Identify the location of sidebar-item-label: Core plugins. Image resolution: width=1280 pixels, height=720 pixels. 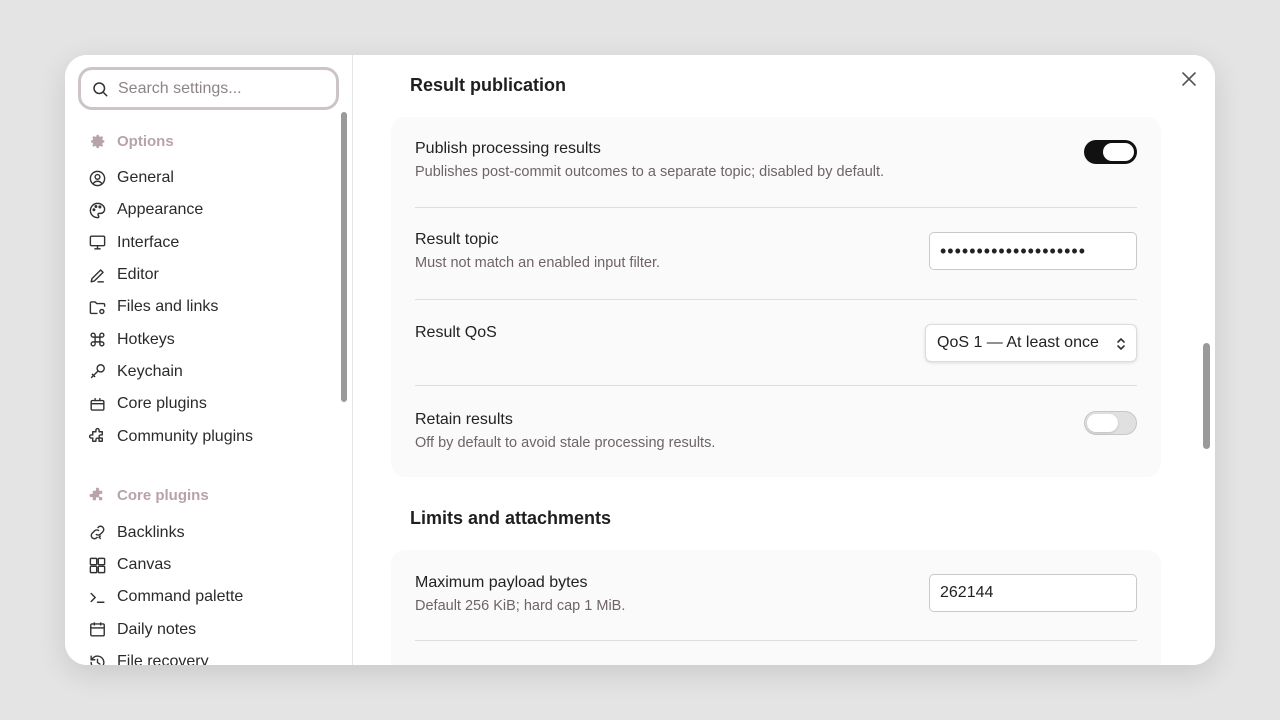
(162, 404).